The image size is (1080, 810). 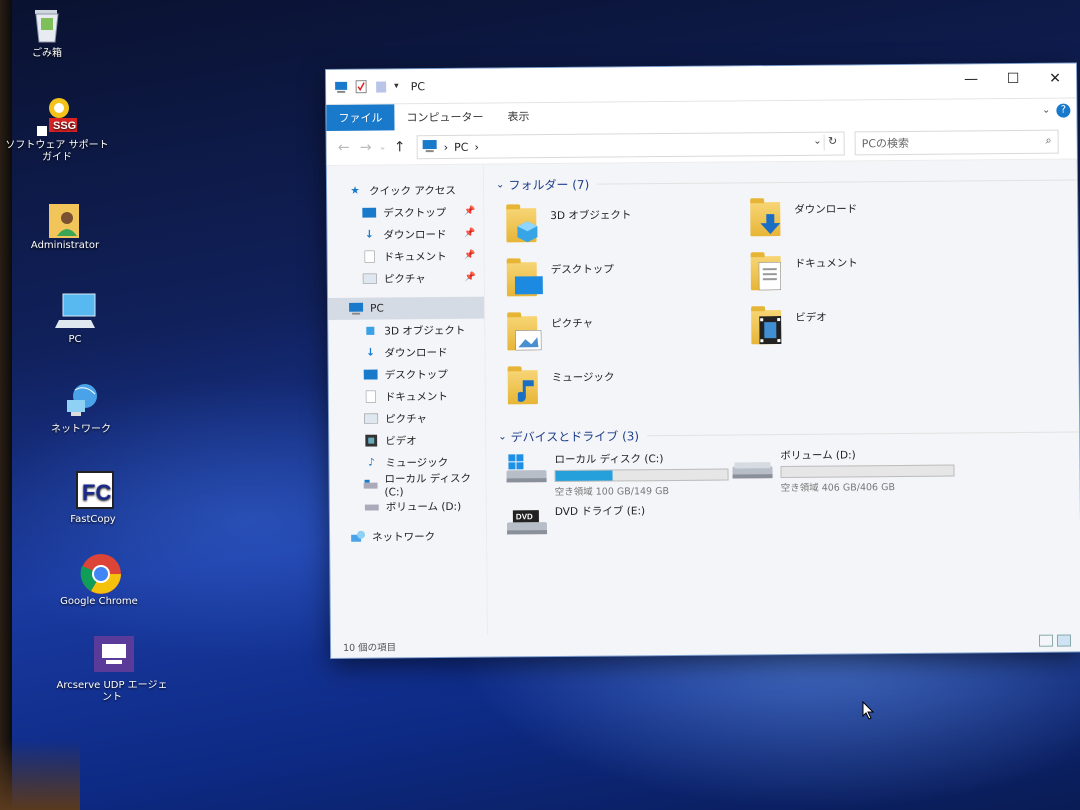 I want to click on address-field: › PC › ⌄ ↻, so click(x=630, y=145).